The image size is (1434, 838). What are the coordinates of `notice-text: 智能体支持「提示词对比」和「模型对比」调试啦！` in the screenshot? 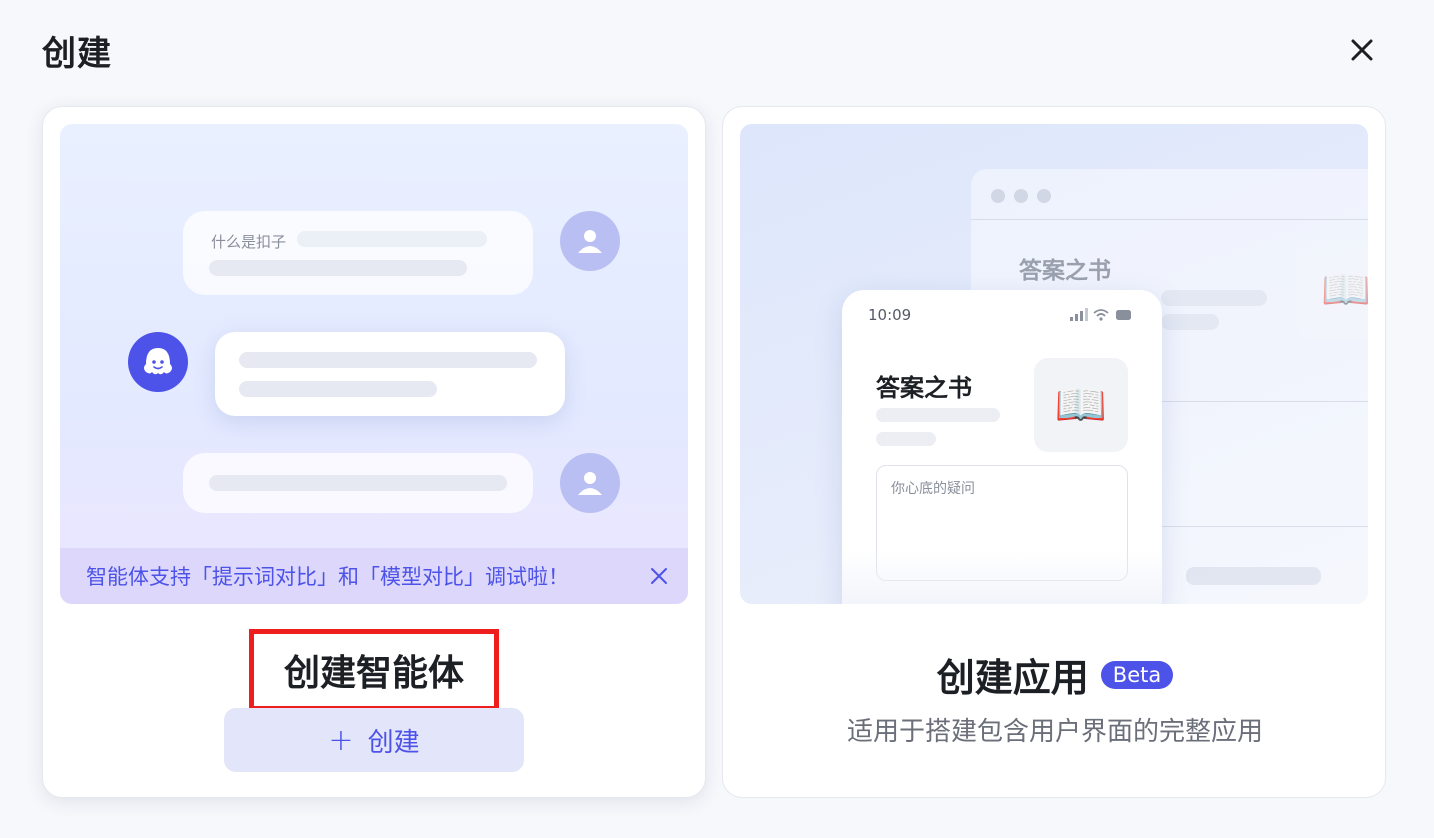 It's located at (327, 577).